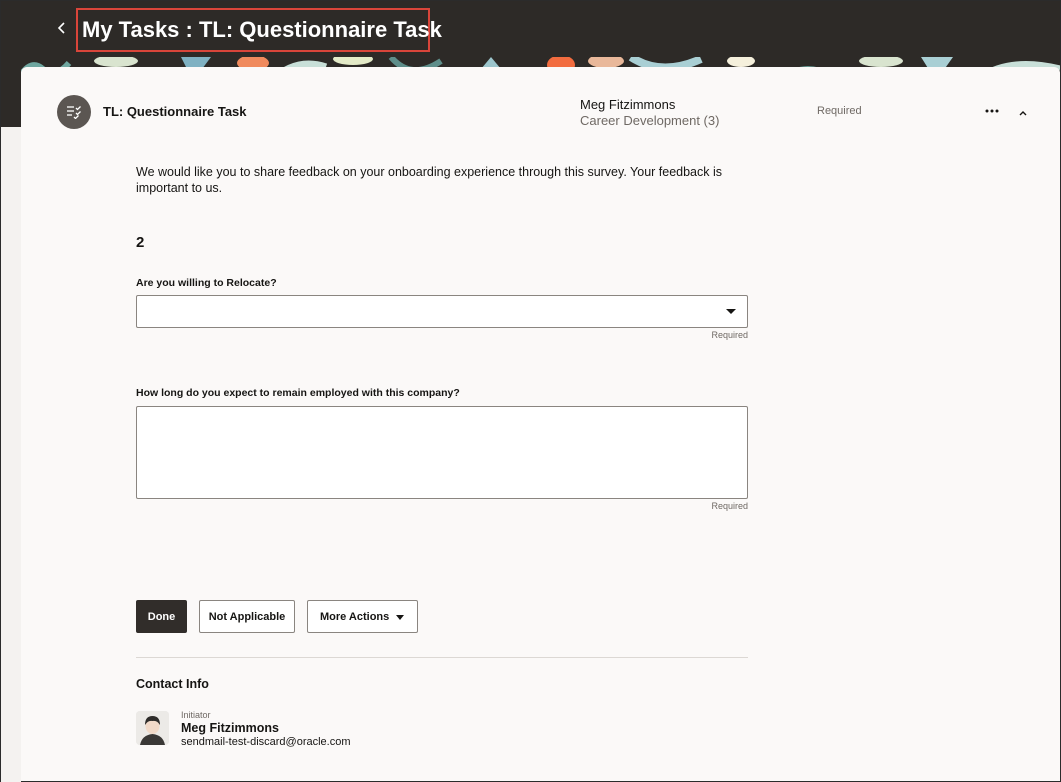 This screenshot has width=1061, height=782. Describe the element at coordinates (196, 715) in the screenshot. I see `contact-role: Initiator` at that location.